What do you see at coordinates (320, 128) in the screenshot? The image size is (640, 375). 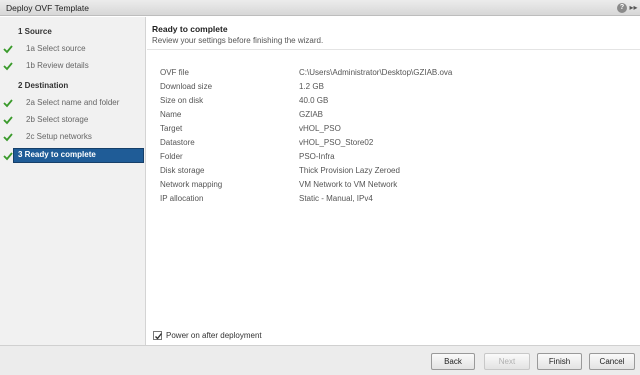 I see `settings-value: vHOL_PSO` at bounding box center [320, 128].